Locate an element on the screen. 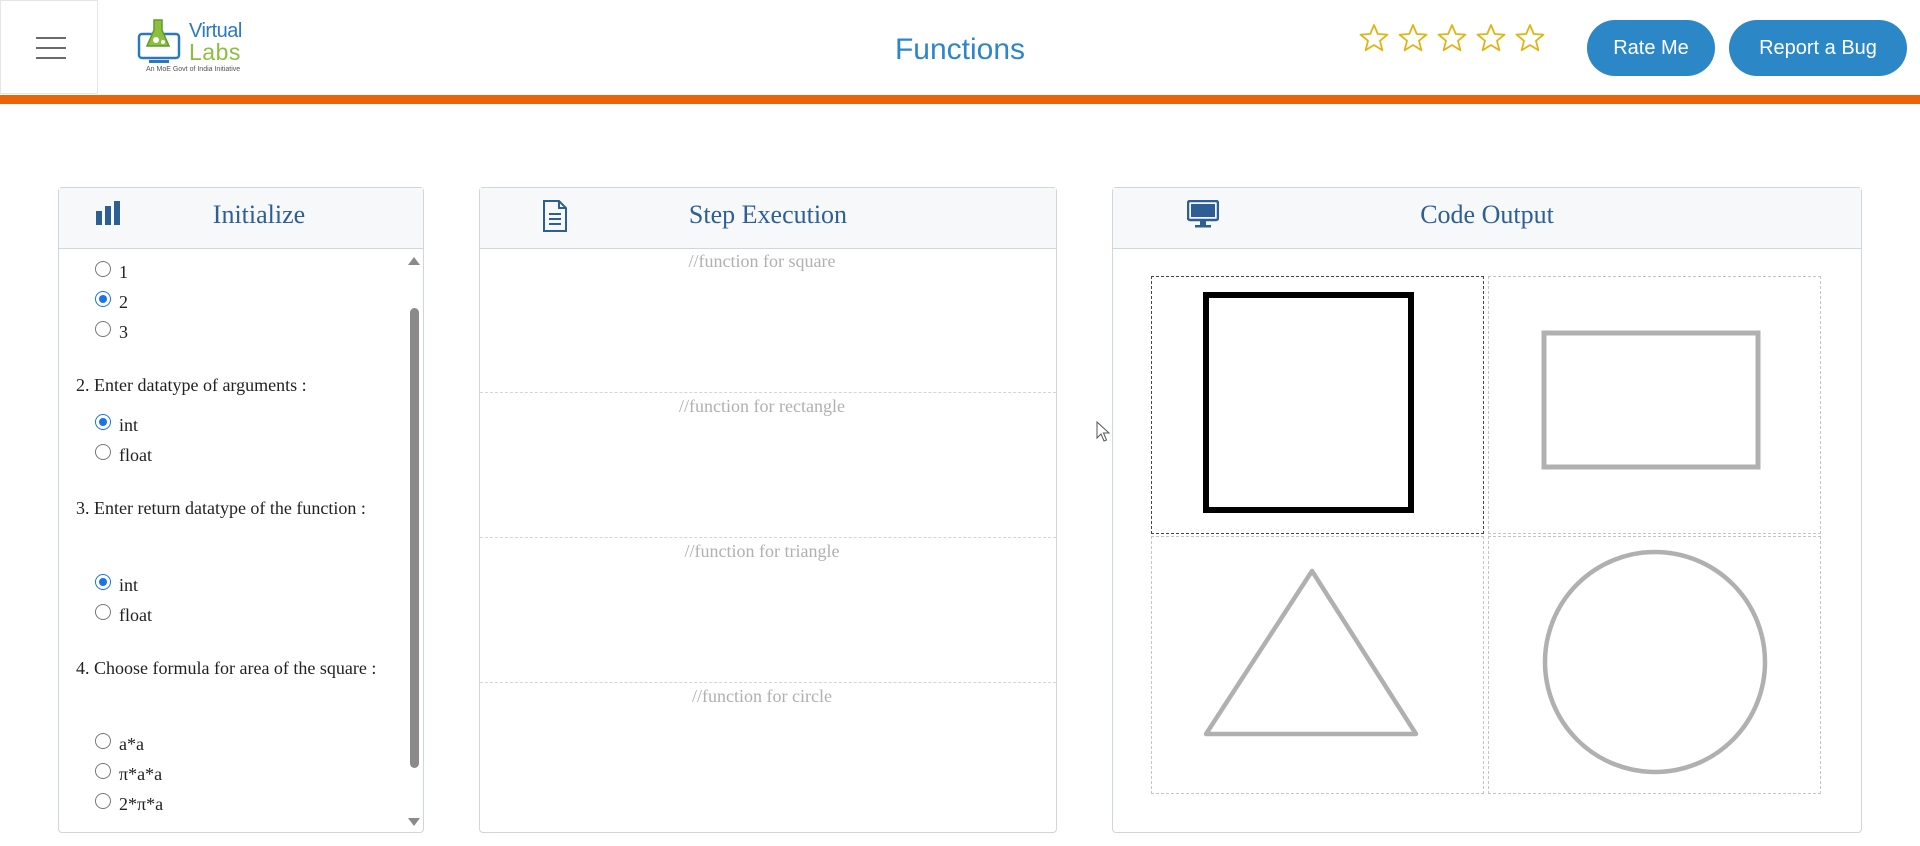 This screenshot has width=1920, height=846. step-execution-header: Step Execution is located at coordinates (768, 218).